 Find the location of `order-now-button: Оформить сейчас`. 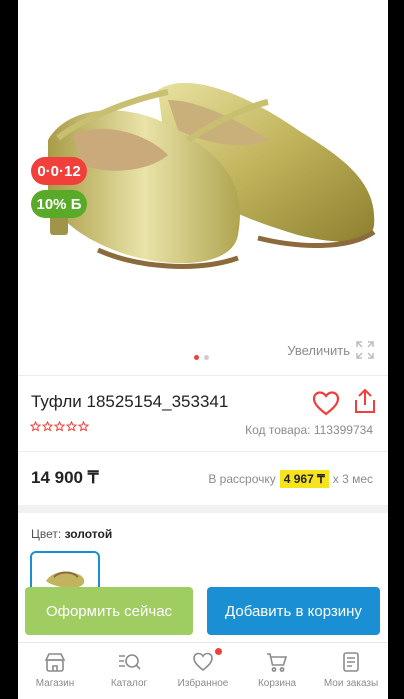

order-now-button: Оформить сейчас is located at coordinates (109, 611).